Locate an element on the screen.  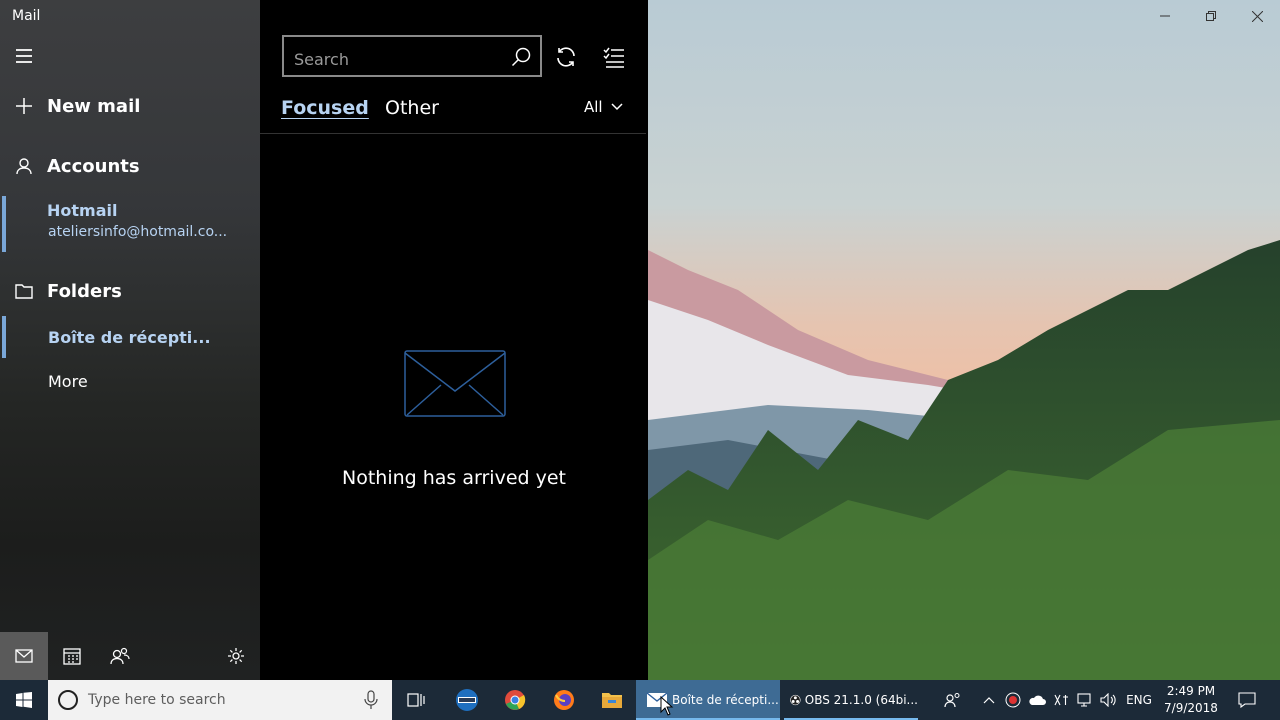
network-tray-button is located at coordinates (1085, 700).